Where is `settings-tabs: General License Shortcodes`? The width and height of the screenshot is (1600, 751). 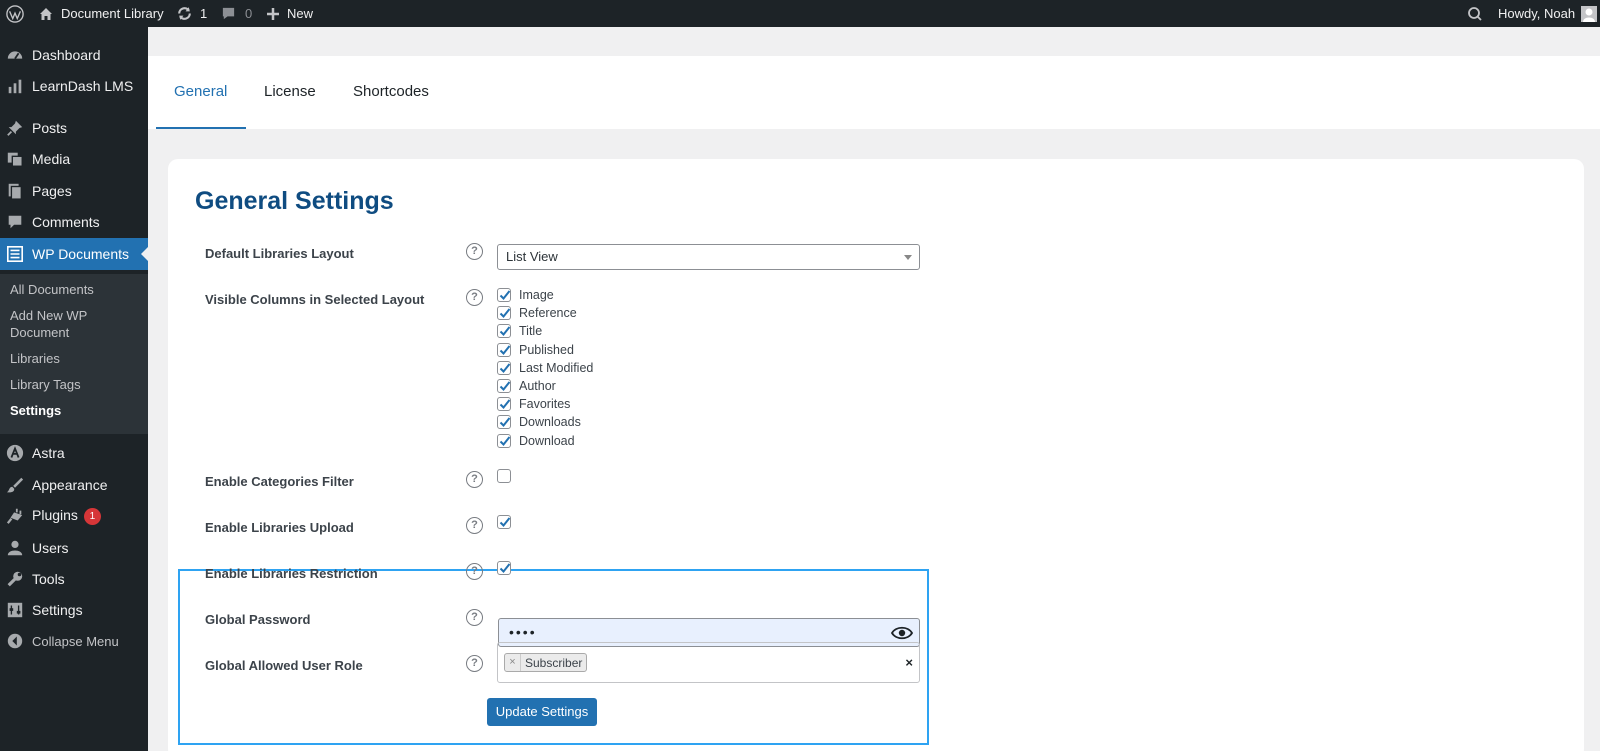 settings-tabs: General License Shortcodes is located at coordinates (874, 92).